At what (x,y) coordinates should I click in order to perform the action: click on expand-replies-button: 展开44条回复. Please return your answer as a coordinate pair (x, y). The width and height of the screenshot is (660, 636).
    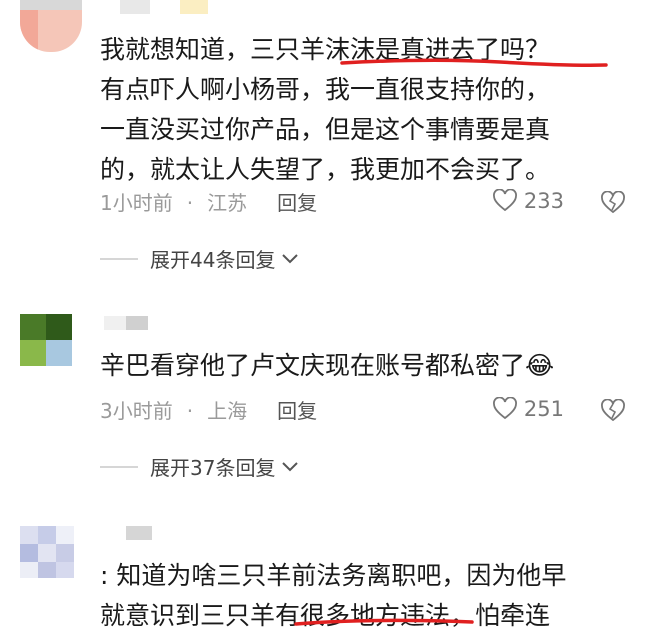
    Looking at the image, I should click on (199, 258).